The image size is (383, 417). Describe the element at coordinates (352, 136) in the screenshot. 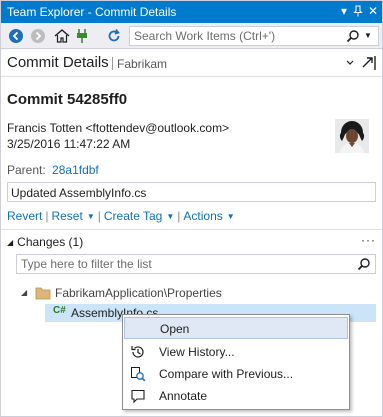

I see `avatar` at that location.